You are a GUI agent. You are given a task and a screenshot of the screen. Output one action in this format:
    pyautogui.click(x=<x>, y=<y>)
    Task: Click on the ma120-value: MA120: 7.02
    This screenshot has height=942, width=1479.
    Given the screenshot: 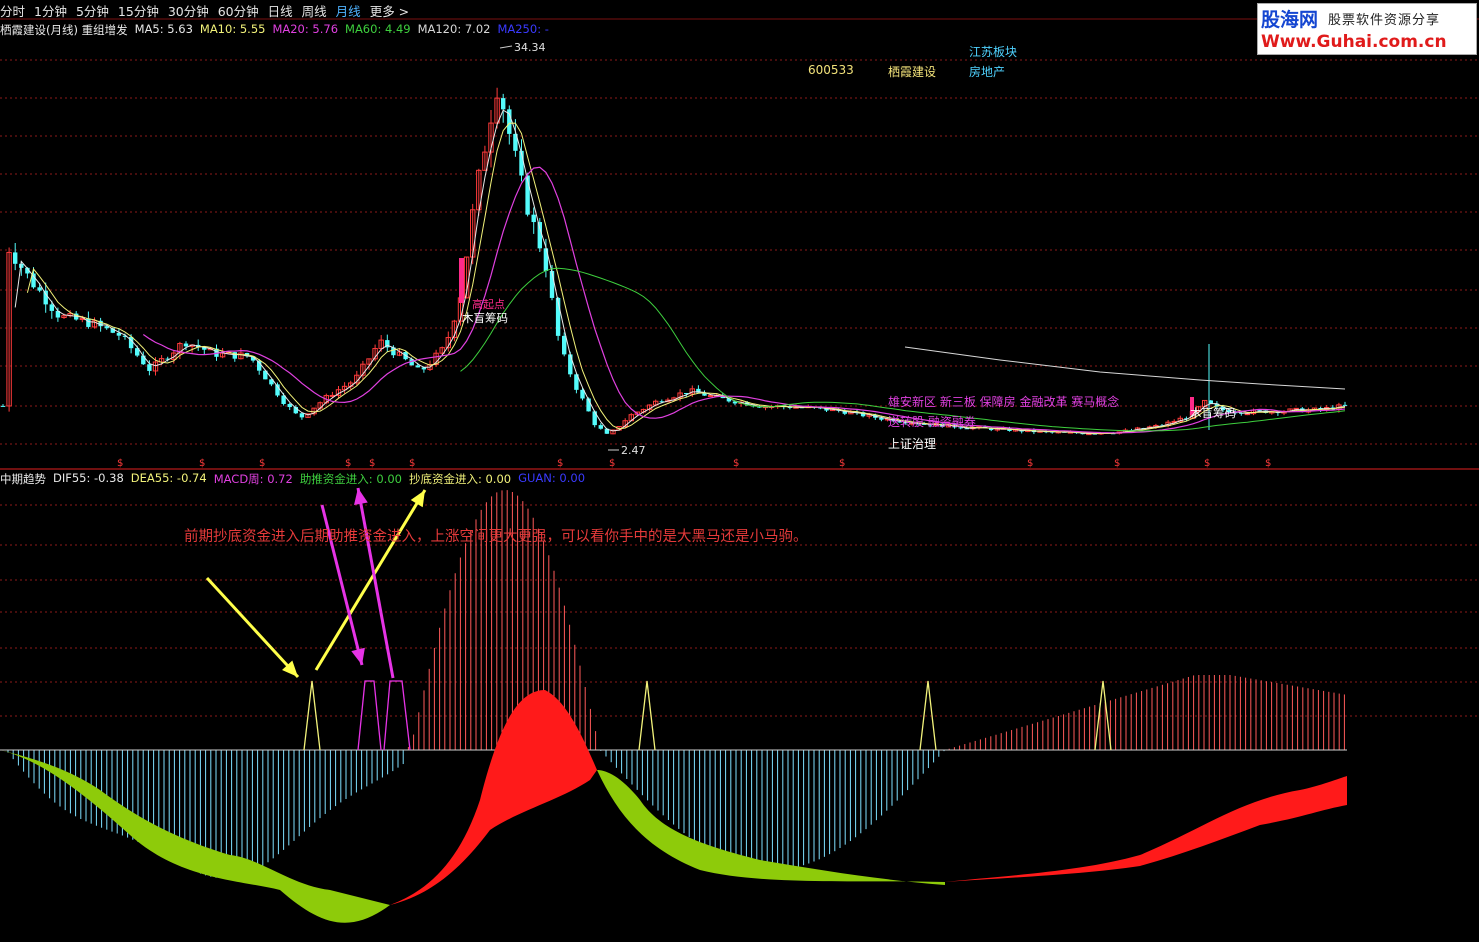 What is the action you would take?
    pyautogui.click(x=454, y=29)
    